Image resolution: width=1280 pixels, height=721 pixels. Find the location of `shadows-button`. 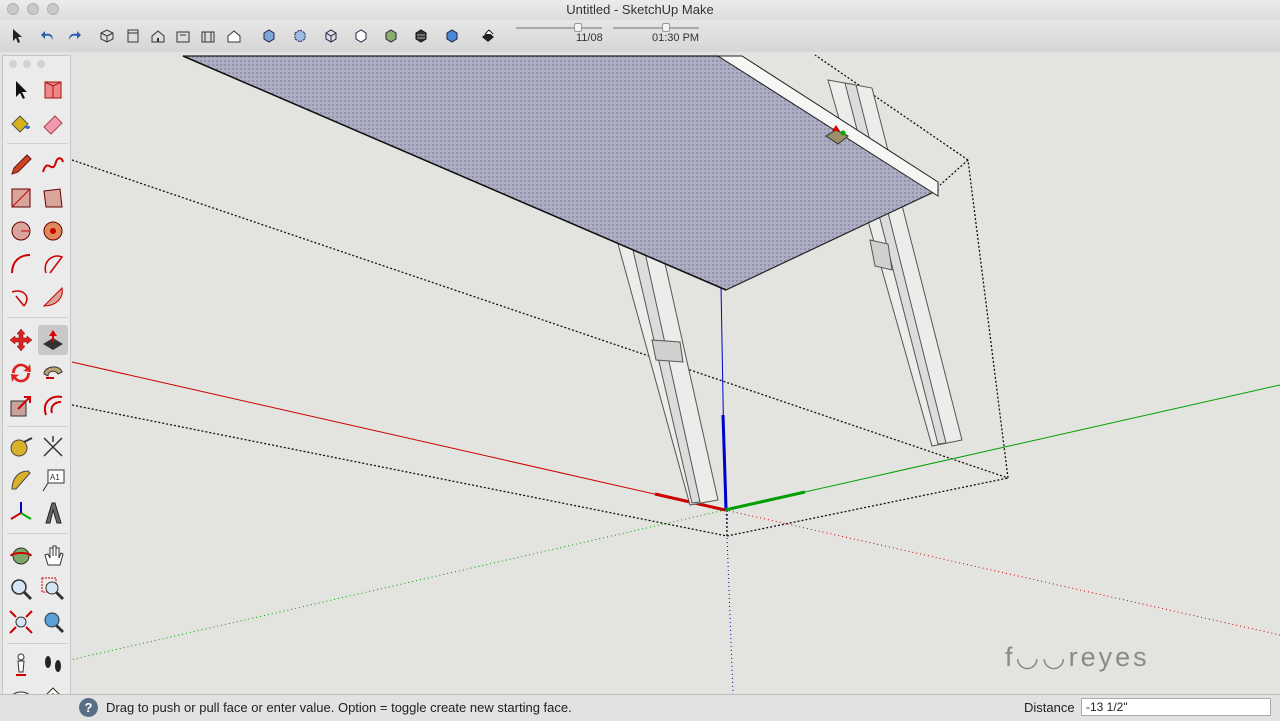

shadows-button is located at coordinates (488, 36).